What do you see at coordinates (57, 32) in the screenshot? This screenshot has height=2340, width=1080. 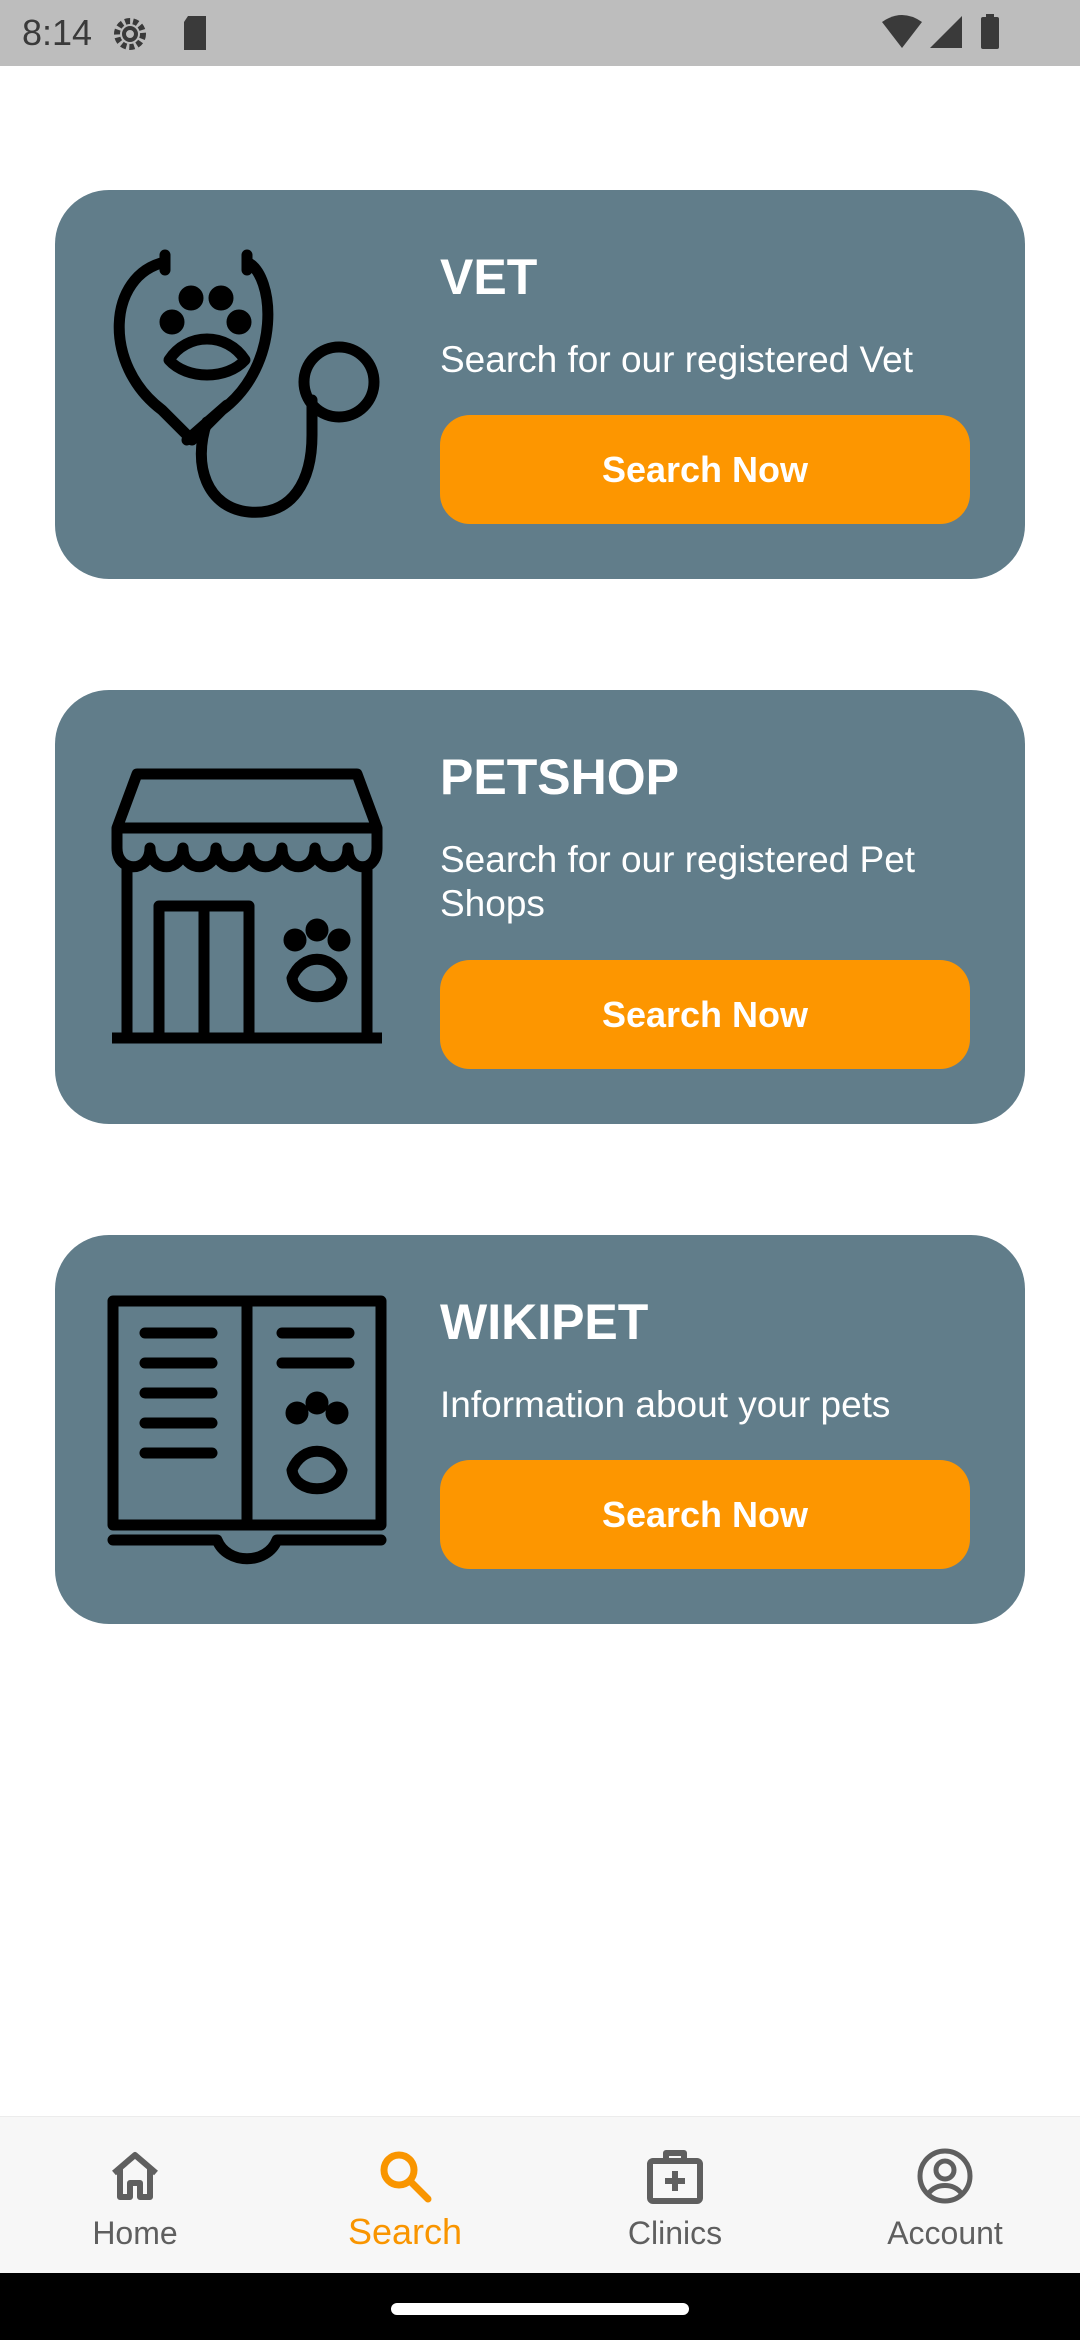 I see `status-time: 8:14` at bounding box center [57, 32].